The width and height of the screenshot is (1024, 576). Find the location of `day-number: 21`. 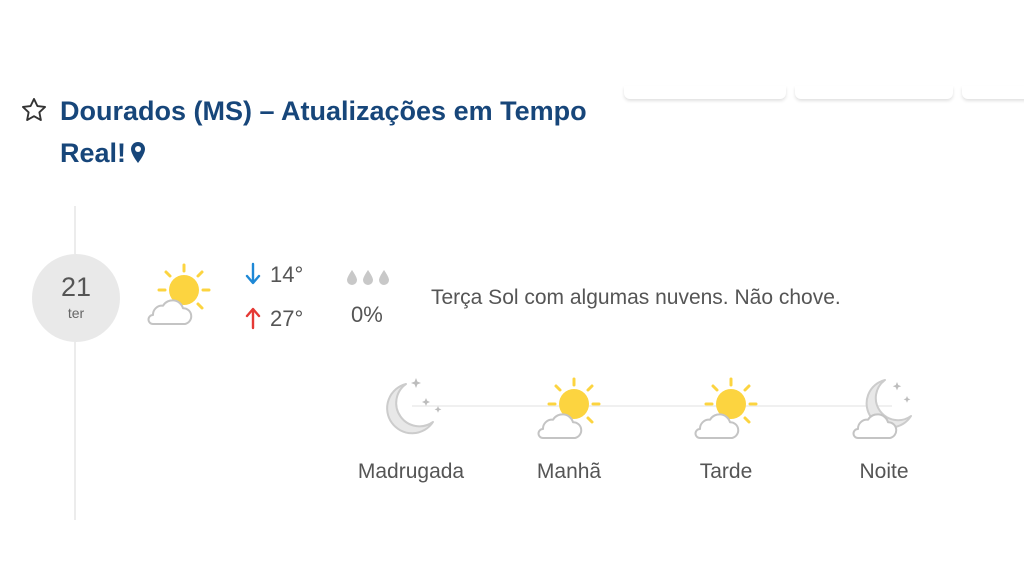

day-number: 21 is located at coordinates (76, 287).